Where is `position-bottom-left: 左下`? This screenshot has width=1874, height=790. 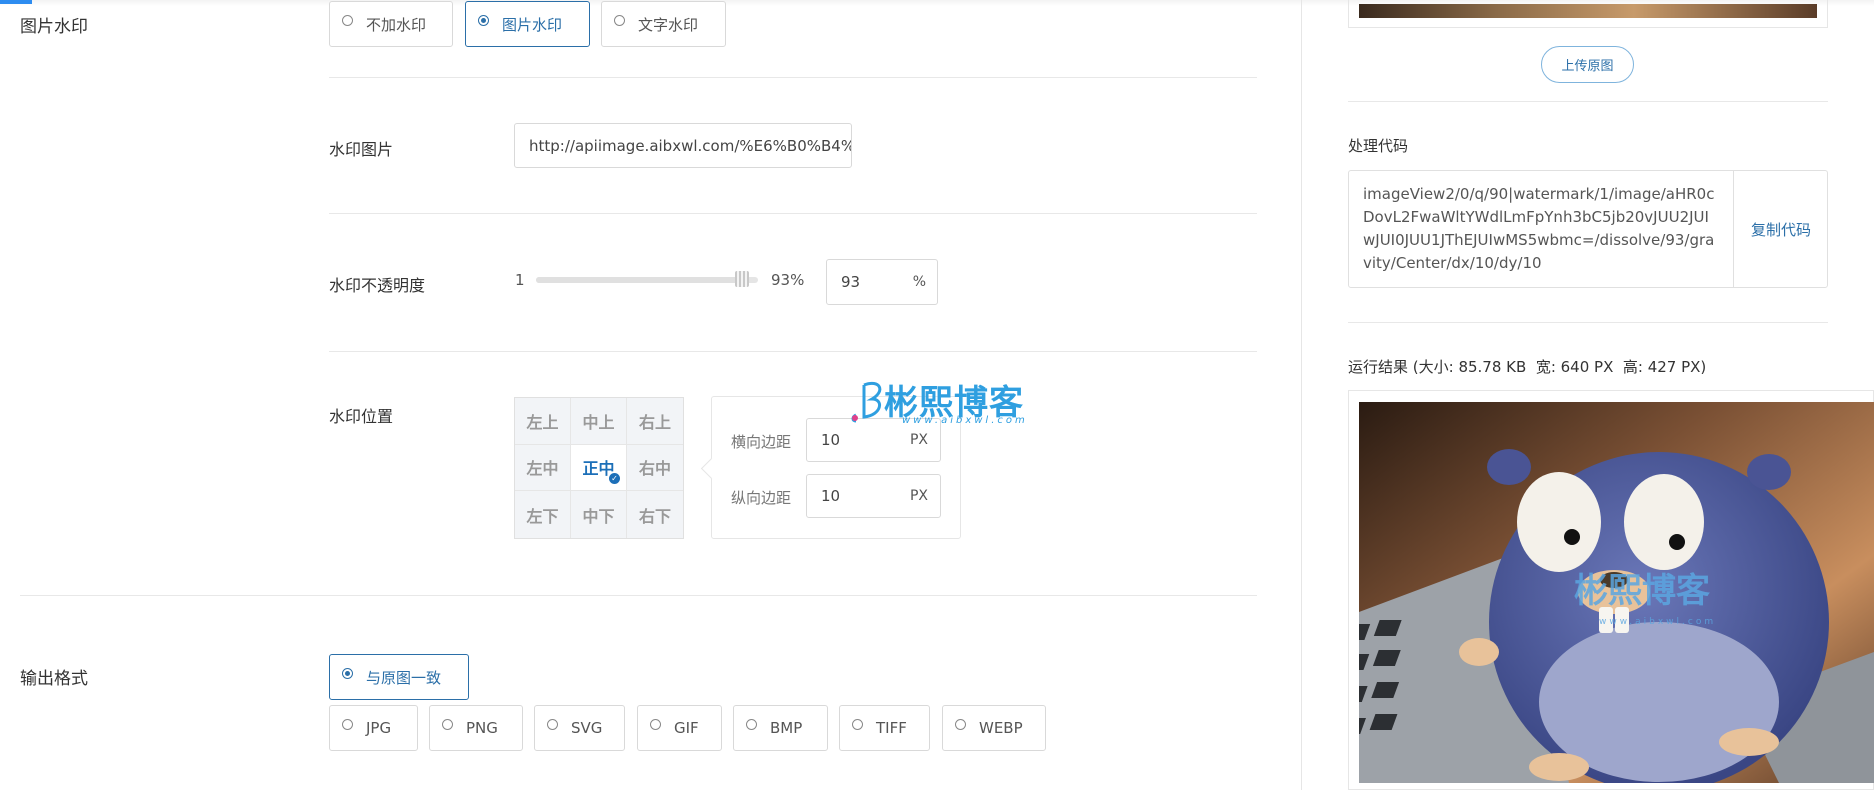 position-bottom-left: 左下 is located at coordinates (543, 514).